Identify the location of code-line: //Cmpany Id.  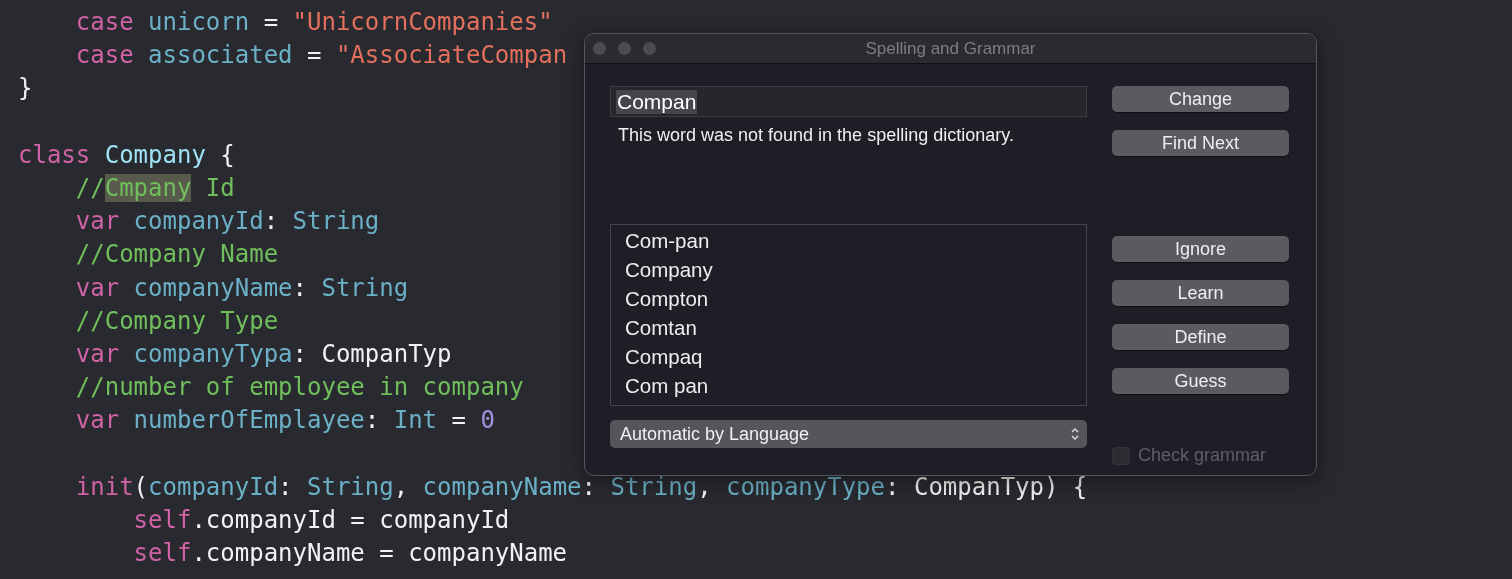
(154, 188).